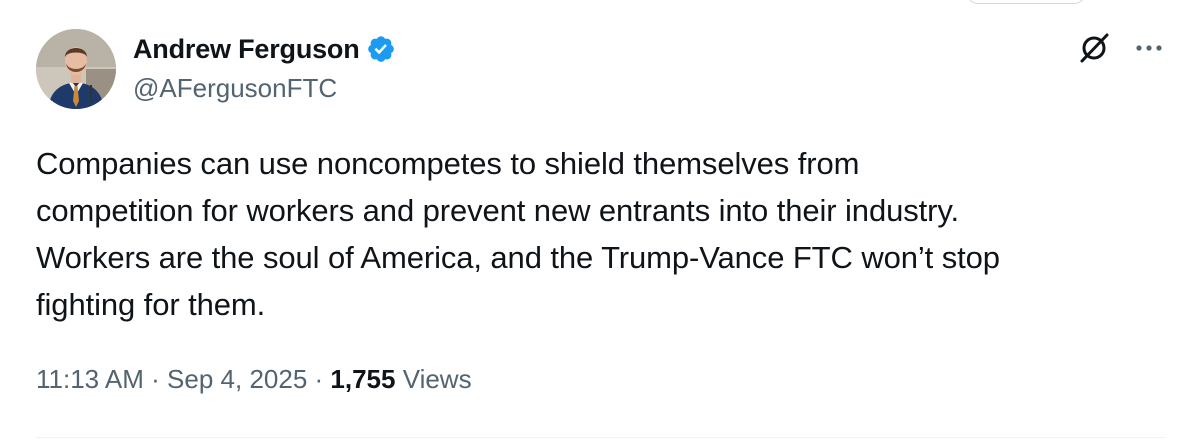 This screenshot has height=448, width=1202. What do you see at coordinates (237, 379) in the screenshot?
I see `tweet-date: Sep 4, 2025` at bounding box center [237, 379].